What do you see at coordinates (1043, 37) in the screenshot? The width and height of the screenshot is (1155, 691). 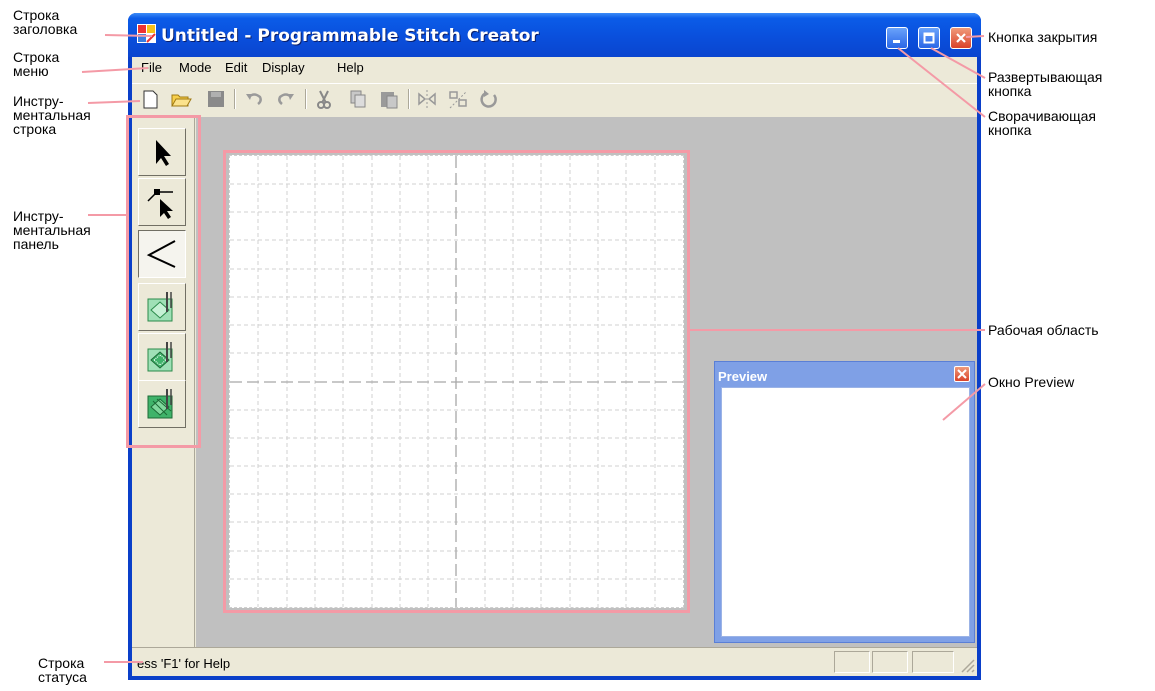 I see `callout-close-button: Кнопка закрытия` at bounding box center [1043, 37].